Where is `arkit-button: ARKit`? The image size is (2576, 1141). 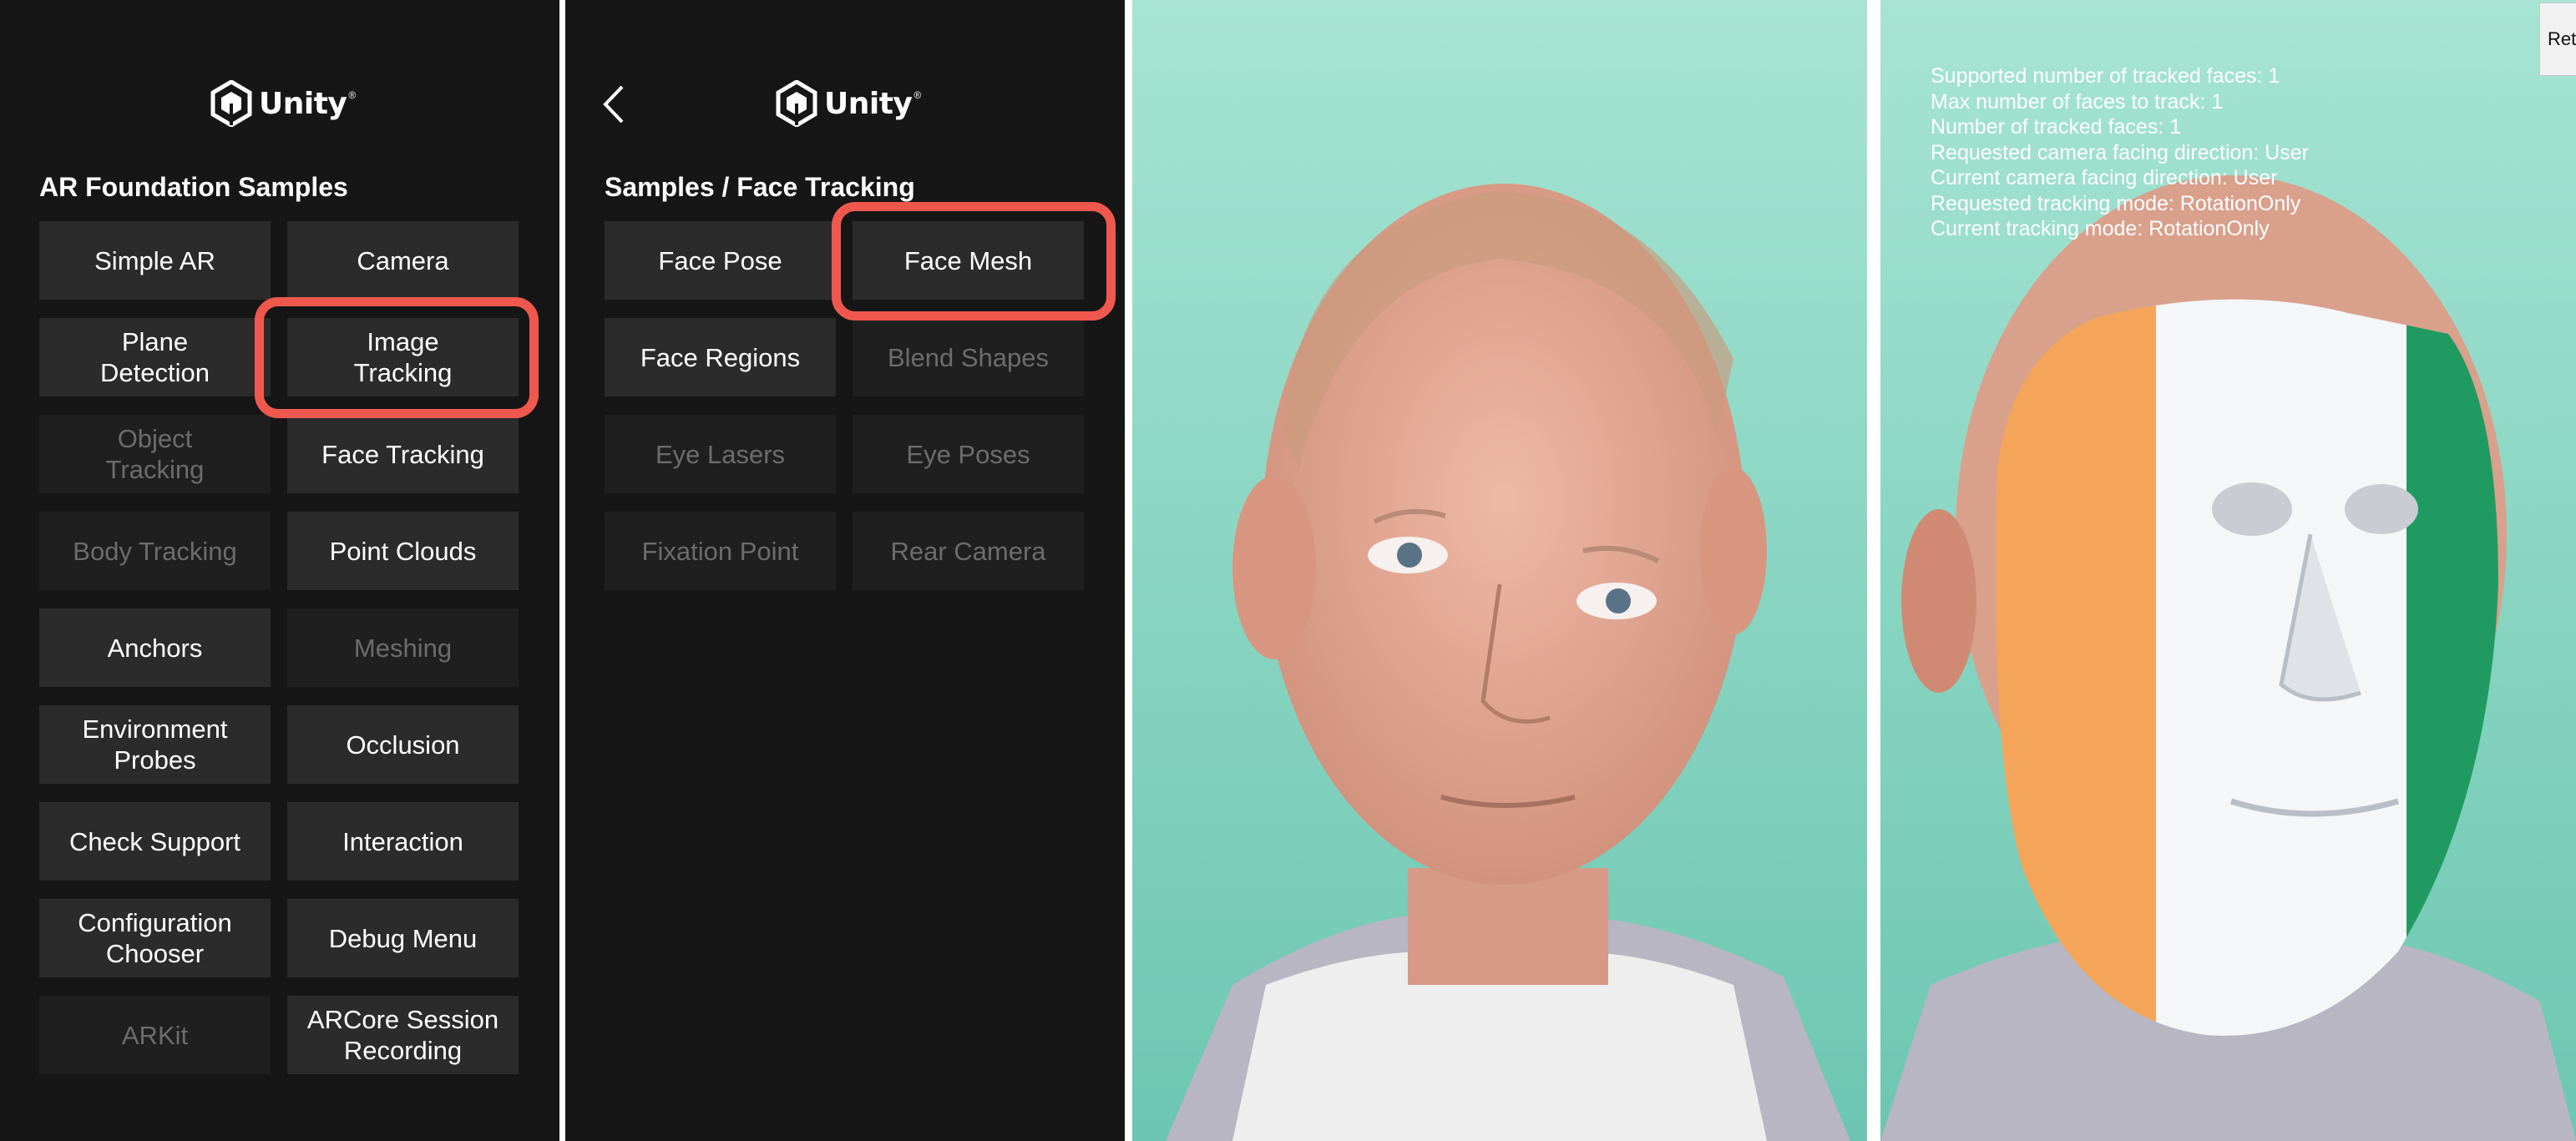
arkit-button: ARKit is located at coordinates (155, 1035).